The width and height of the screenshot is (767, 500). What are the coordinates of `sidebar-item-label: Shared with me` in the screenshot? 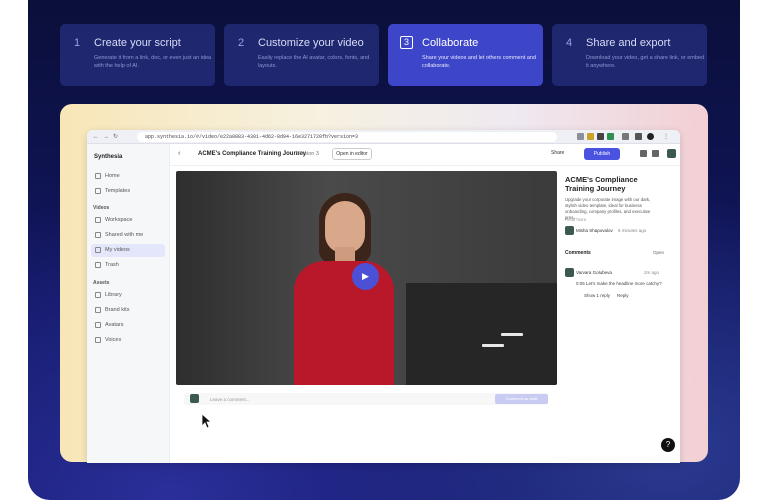 It's located at (124, 235).